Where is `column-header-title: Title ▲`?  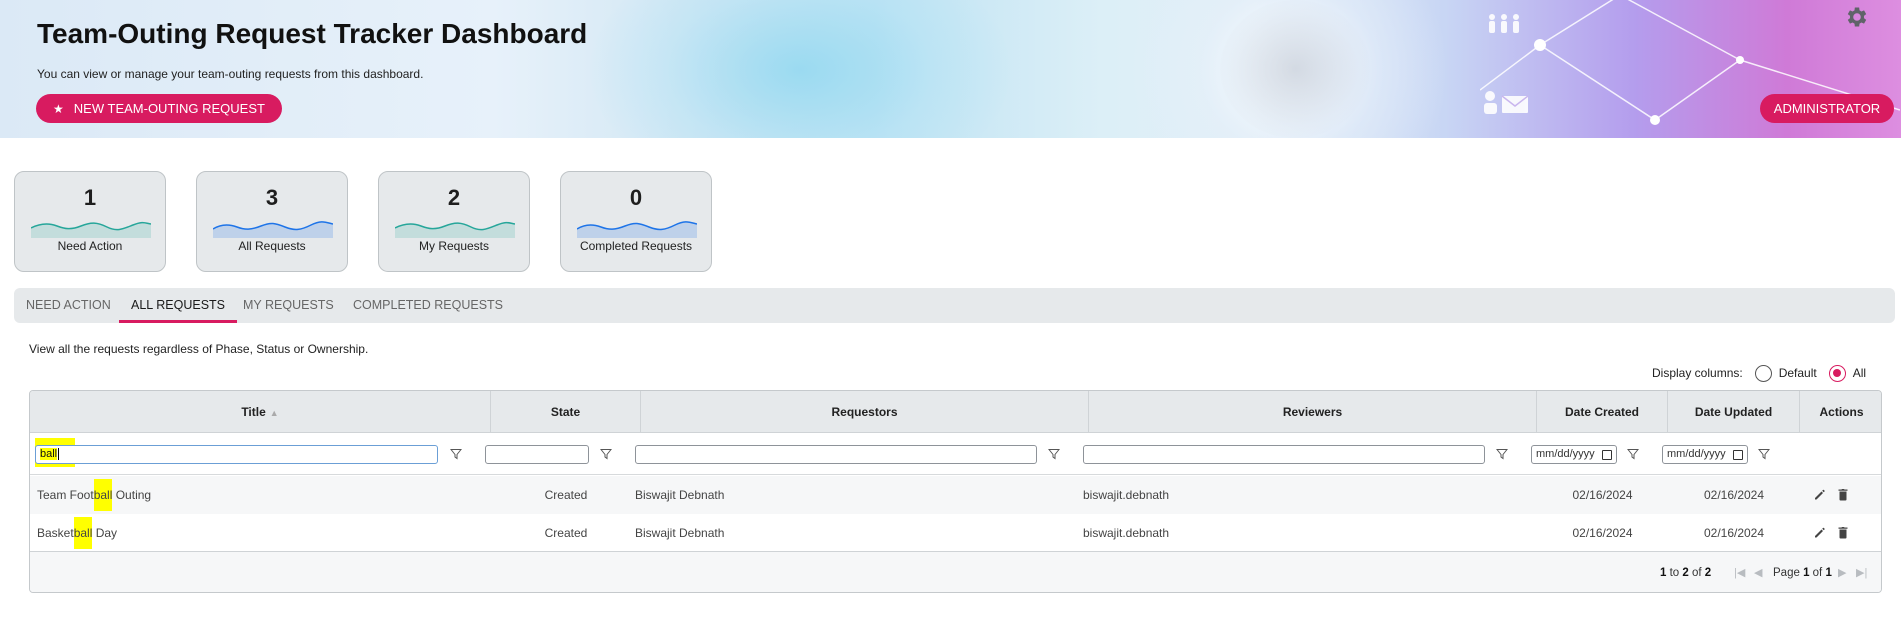
column-header-title: Title ▲ is located at coordinates (260, 412).